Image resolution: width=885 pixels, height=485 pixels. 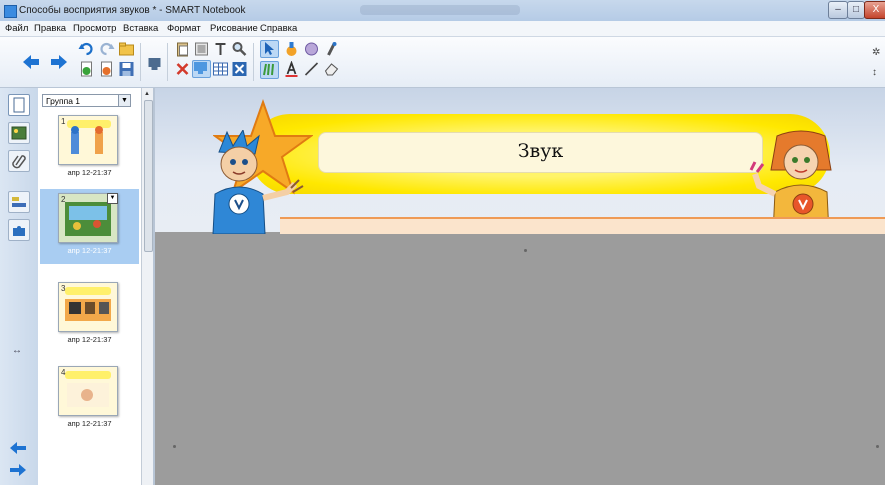 I want to click on move-sidebar-right-icon, so click(x=18, y=470).